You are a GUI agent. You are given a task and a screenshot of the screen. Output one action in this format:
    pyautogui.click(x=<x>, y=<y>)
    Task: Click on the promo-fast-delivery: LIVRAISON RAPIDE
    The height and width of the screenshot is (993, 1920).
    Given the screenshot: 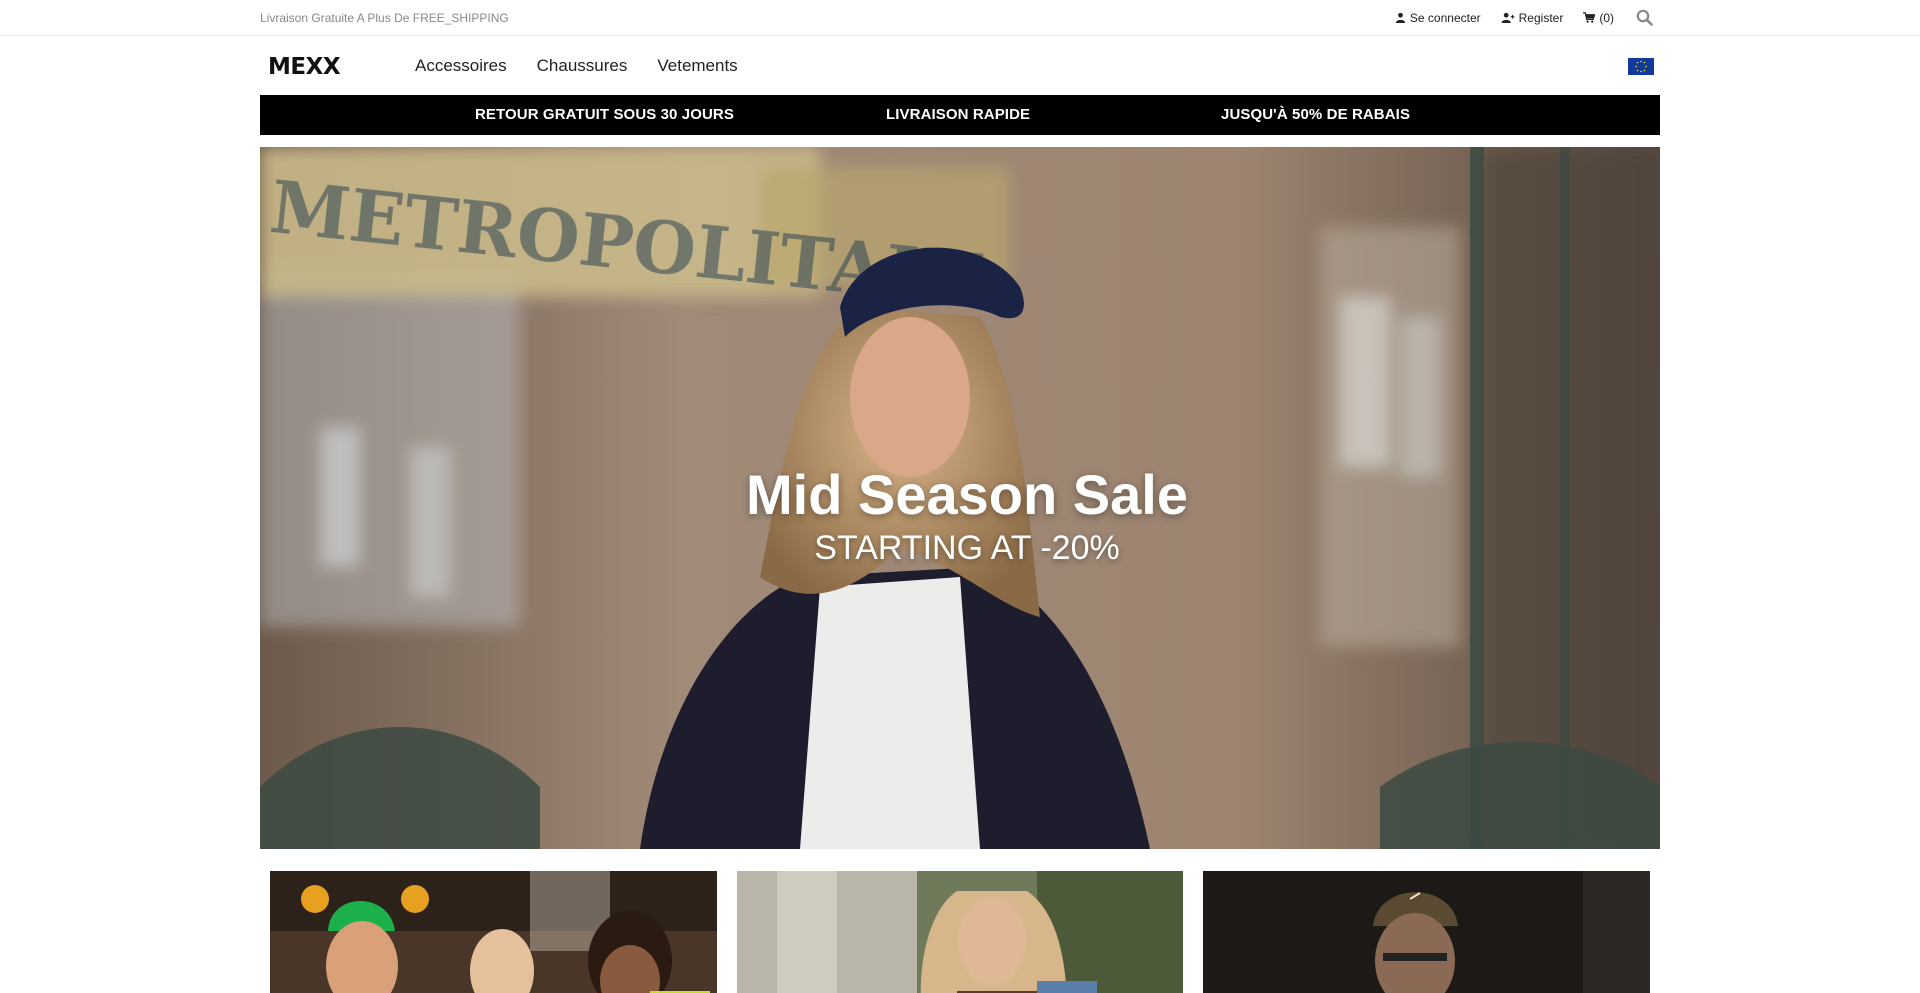 What is the action you would take?
    pyautogui.click(x=958, y=114)
    